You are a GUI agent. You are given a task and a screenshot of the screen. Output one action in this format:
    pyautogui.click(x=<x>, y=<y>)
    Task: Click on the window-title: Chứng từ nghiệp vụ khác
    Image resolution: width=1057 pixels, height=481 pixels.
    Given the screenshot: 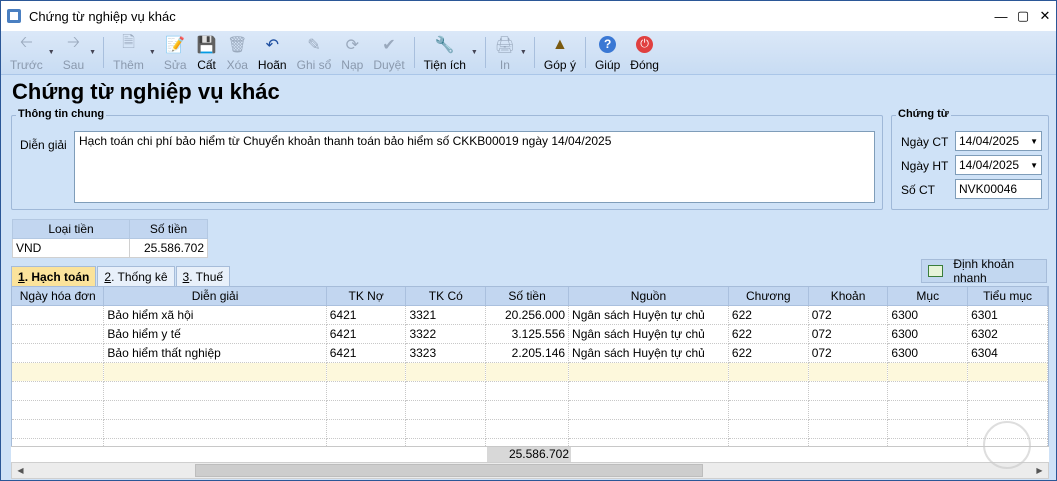 What is the action you would take?
    pyautogui.click(x=102, y=16)
    